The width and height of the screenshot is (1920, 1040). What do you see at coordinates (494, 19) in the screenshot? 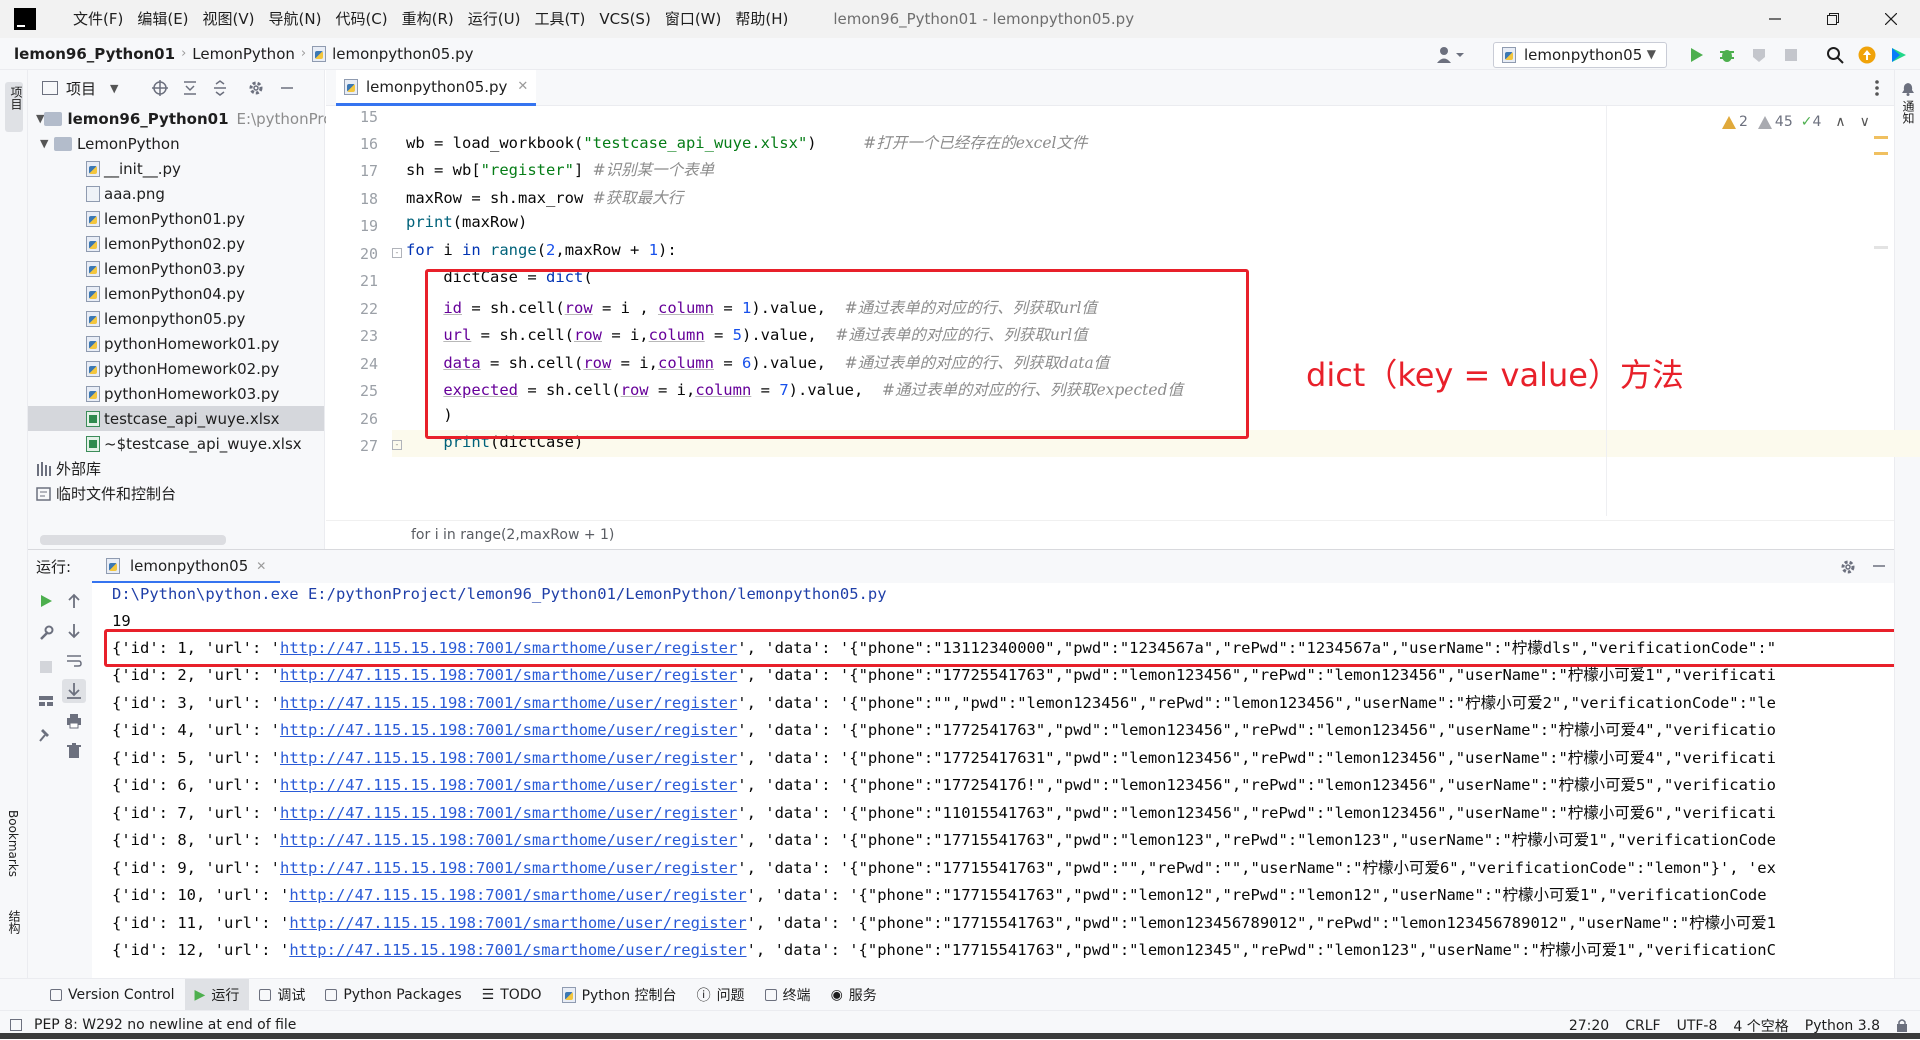
I see `menu-run: 运行(U)` at bounding box center [494, 19].